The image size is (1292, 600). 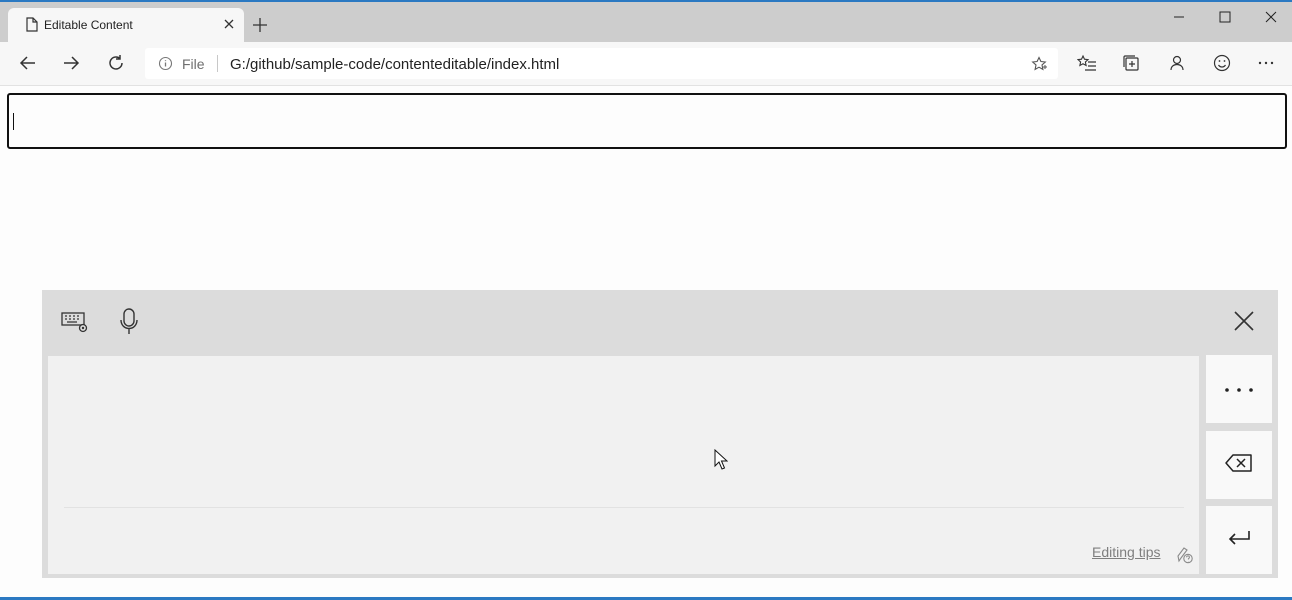 I want to click on writing-baseline, so click(x=624, y=507).